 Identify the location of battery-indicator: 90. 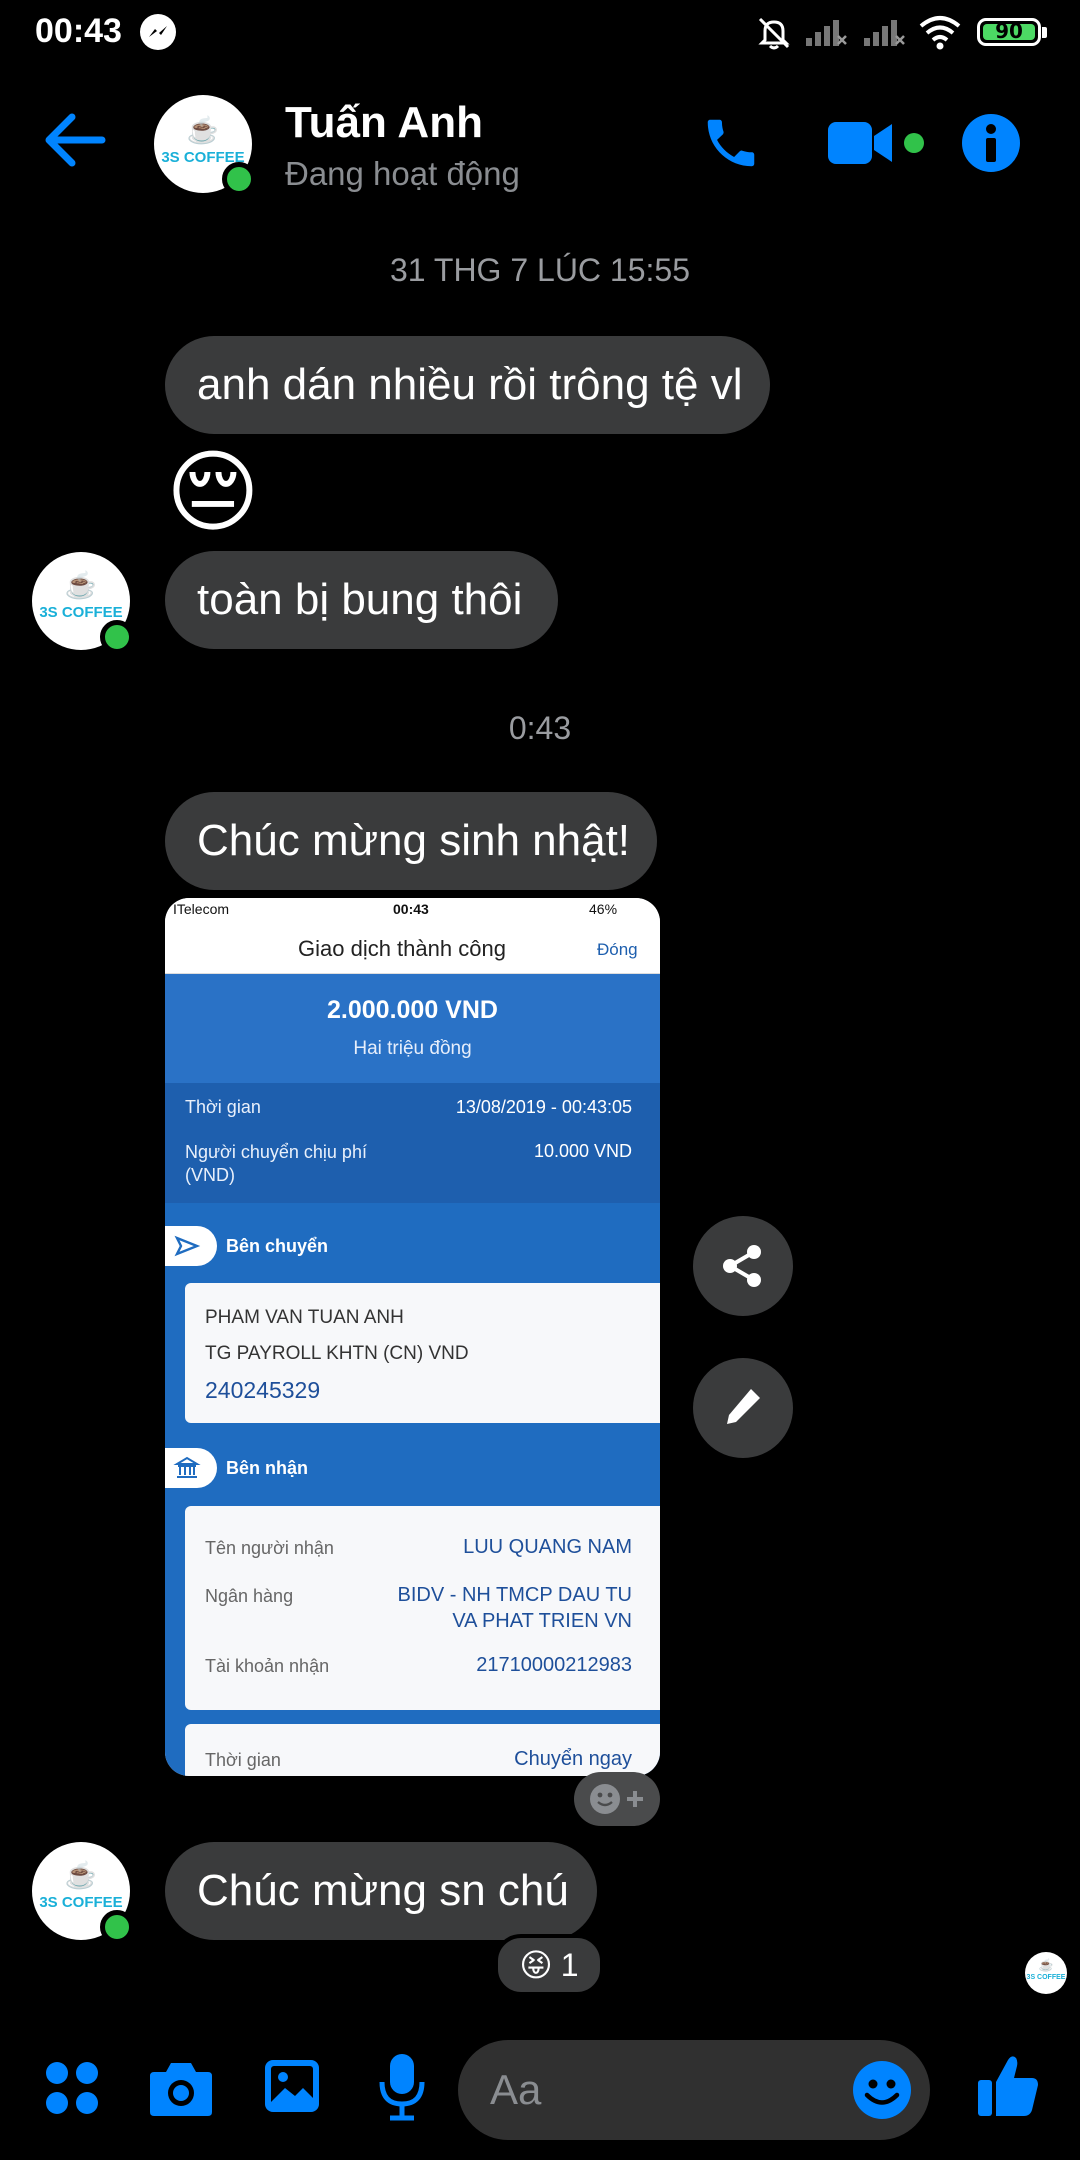
(1009, 32).